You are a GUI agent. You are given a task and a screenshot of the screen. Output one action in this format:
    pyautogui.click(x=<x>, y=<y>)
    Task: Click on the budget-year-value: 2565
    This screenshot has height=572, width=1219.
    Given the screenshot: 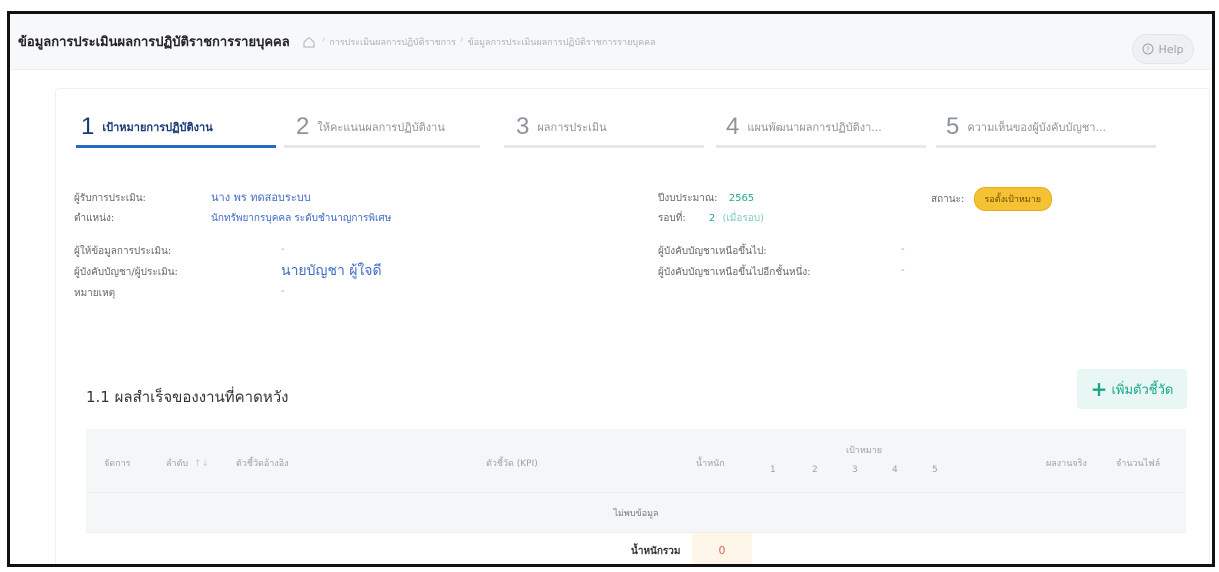 What is the action you would take?
    pyautogui.click(x=741, y=198)
    